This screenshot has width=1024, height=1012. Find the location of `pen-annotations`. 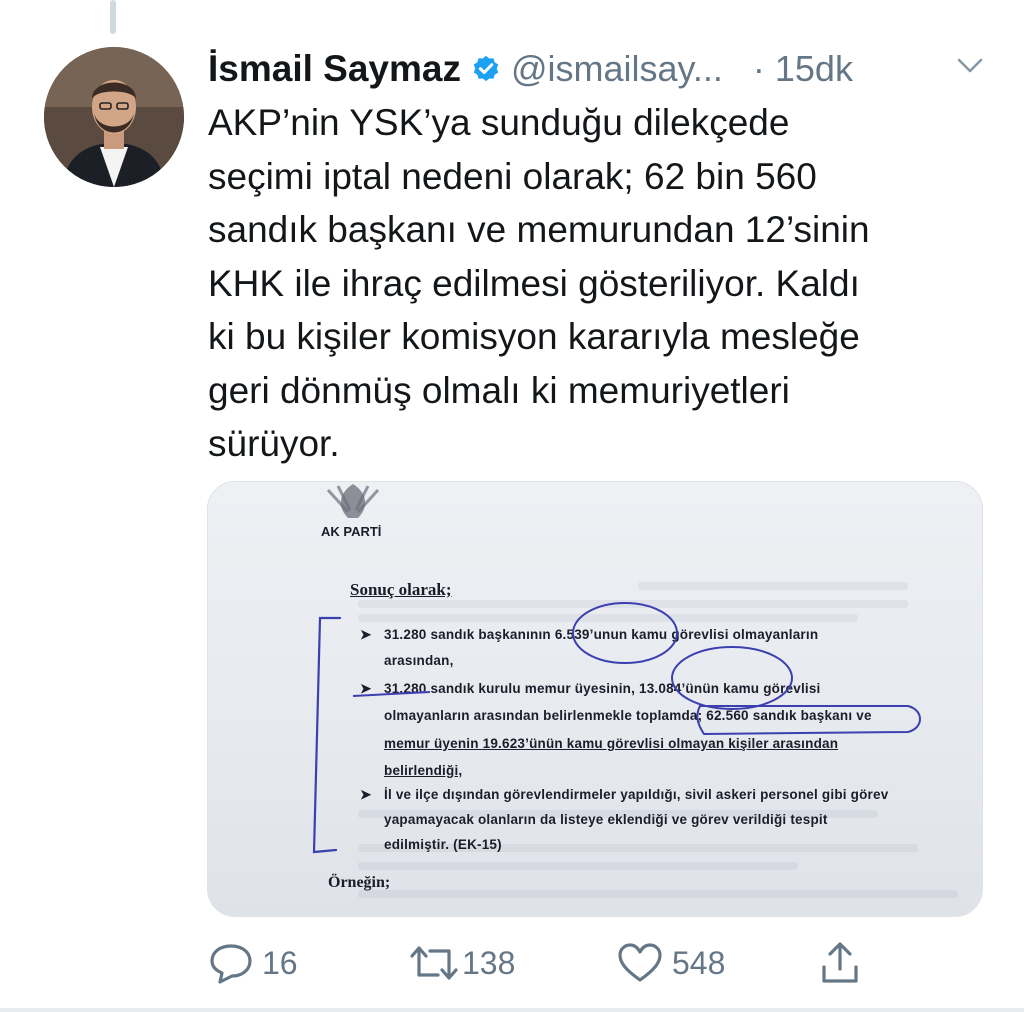

pen-annotations is located at coordinates (616, 728).